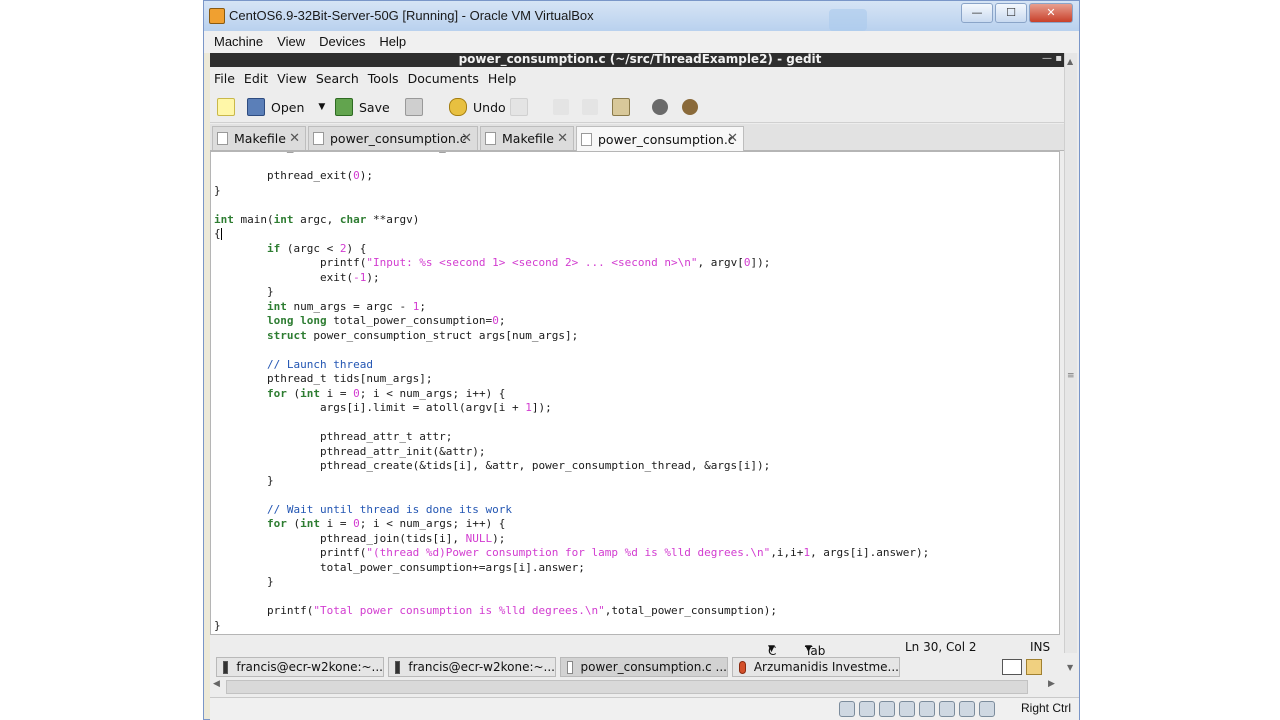 The width and height of the screenshot is (1280, 720). I want to click on binoculars-icon, so click(660, 107).